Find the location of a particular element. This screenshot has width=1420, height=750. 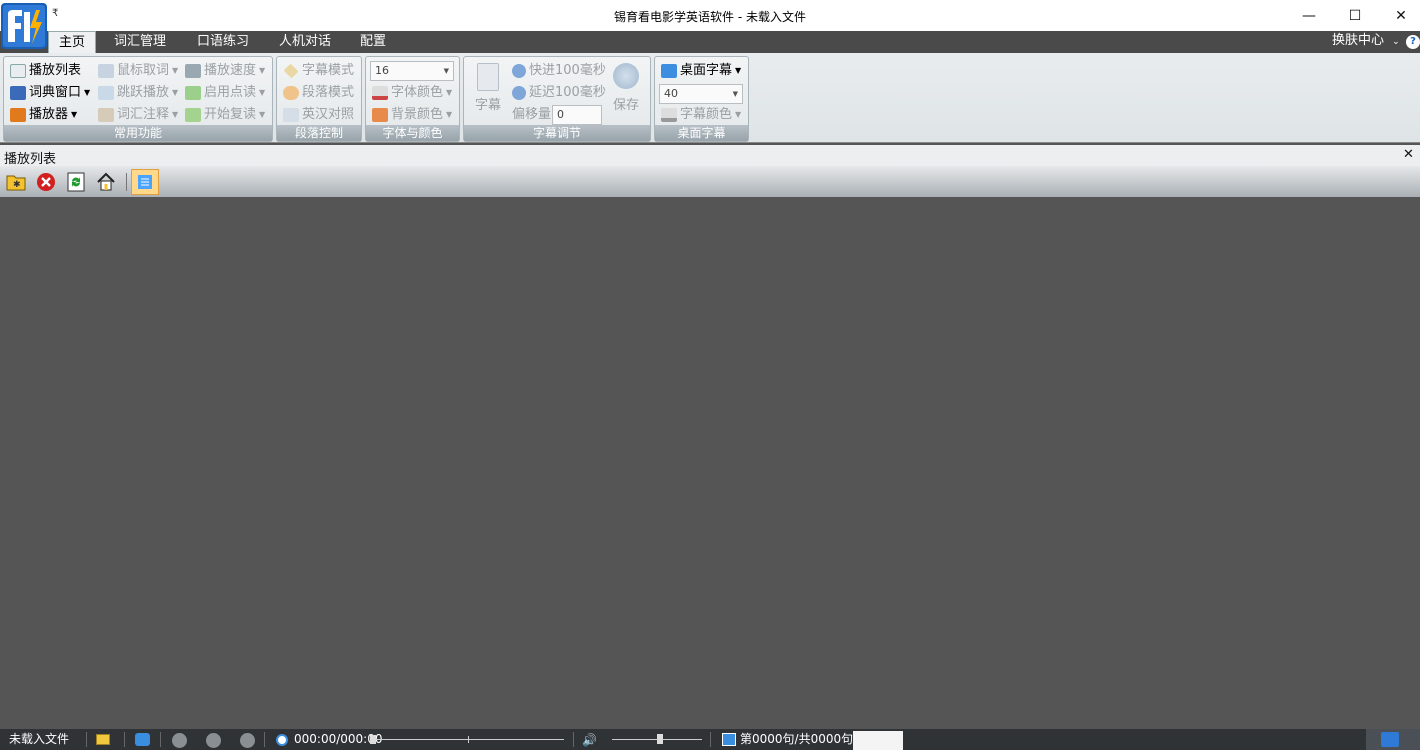

playlist-toolbar: ✱ is located at coordinates (710, 181).